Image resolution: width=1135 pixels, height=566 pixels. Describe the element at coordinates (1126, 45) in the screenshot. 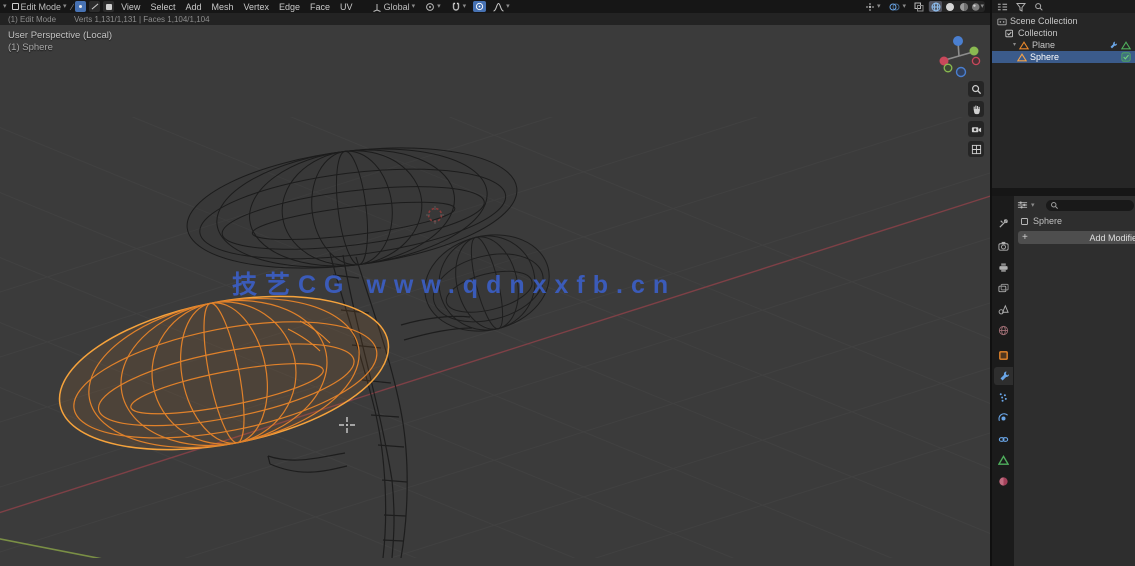

I see `mesh-data-icon` at that location.